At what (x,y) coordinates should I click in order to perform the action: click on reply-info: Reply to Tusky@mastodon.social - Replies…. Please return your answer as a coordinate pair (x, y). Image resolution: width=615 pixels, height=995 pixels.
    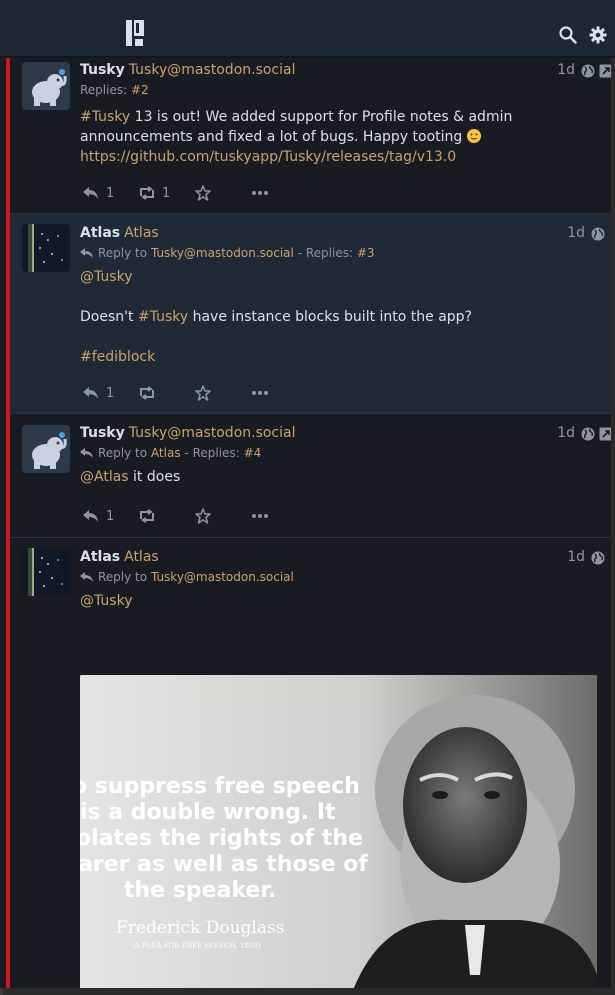
    Looking at the image, I should click on (227, 253).